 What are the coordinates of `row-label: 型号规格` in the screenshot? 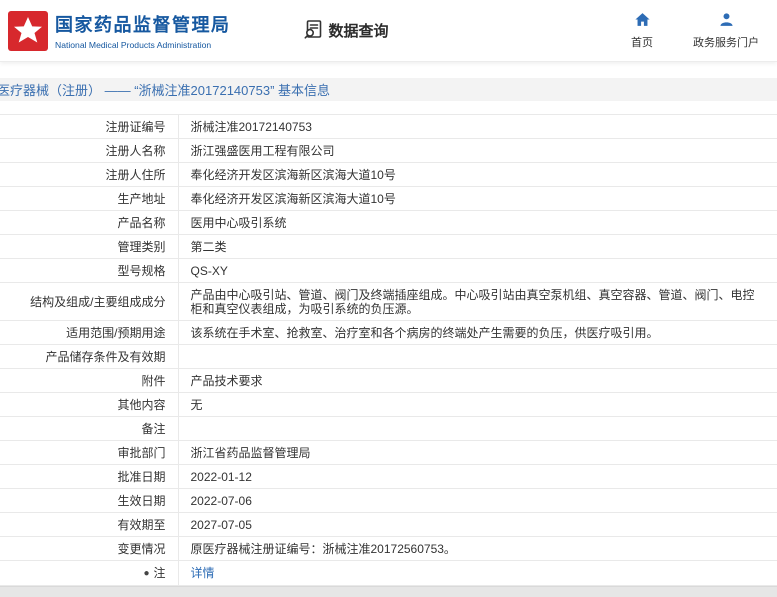 It's located at (89, 270).